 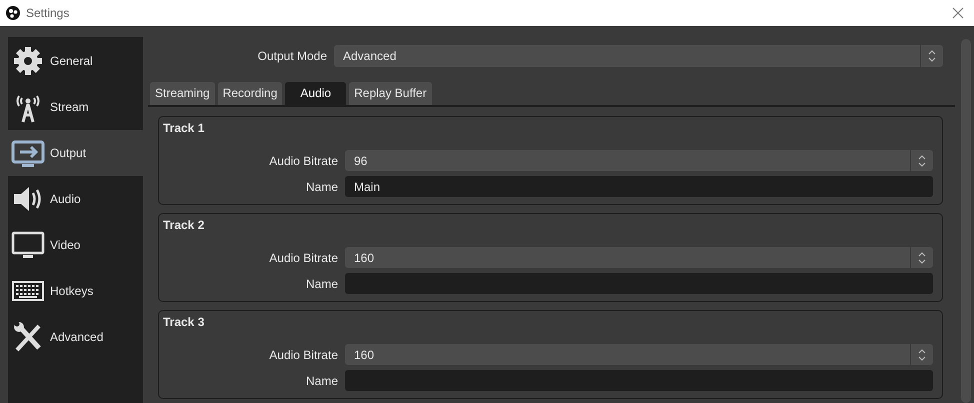 I want to click on sidebar-item: Advanced, so click(x=75, y=337).